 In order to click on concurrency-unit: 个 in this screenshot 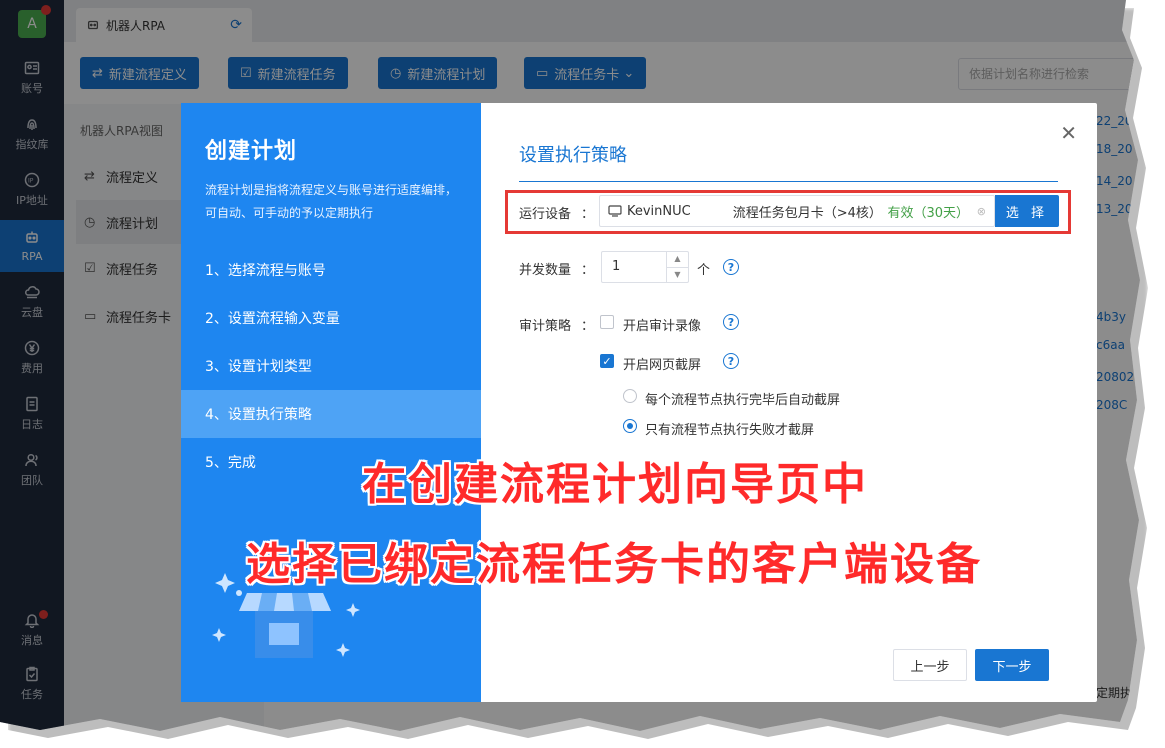, I will do `click(704, 270)`.